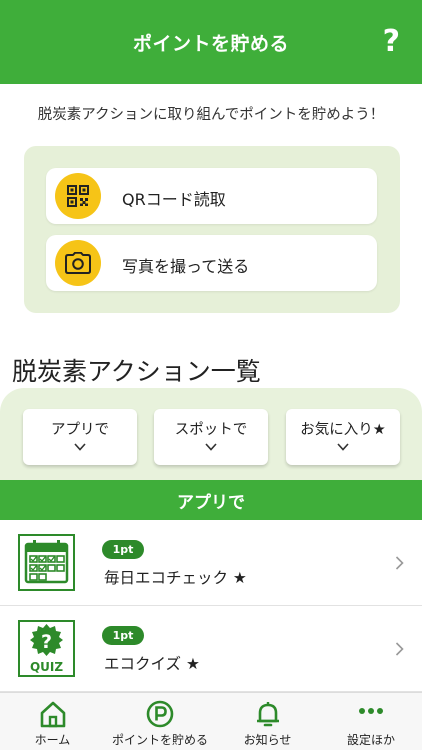  I want to click on quiz-icon-text: QUIZ, so click(46, 667).